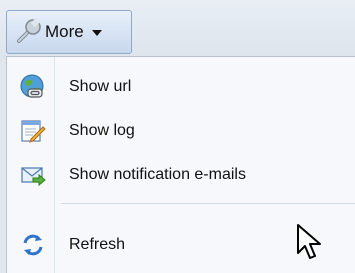 This screenshot has height=273, width=355. What do you see at coordinates (64, 31) in the screenshot?
I see `more-label: More` at bounding box center [64, 31].